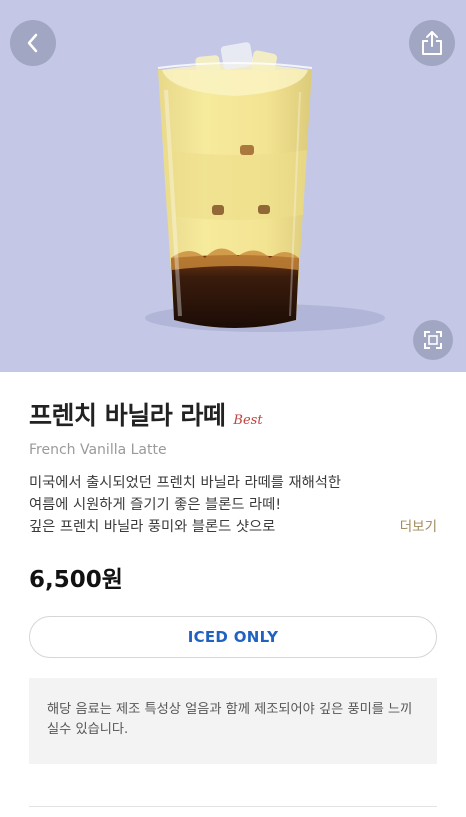 The image size is (466, 817). What do you see at coordinates (248, 420) in the screenshot?
I see `best-badge: Best` at bounding box center [248, 420].